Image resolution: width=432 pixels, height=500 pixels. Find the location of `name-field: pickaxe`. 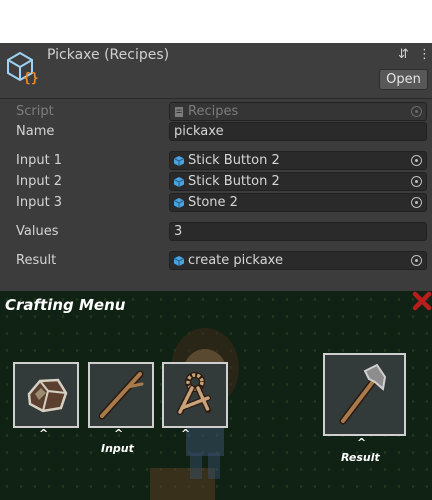

name-field: pickaxe is located at coordinates (298, 131).